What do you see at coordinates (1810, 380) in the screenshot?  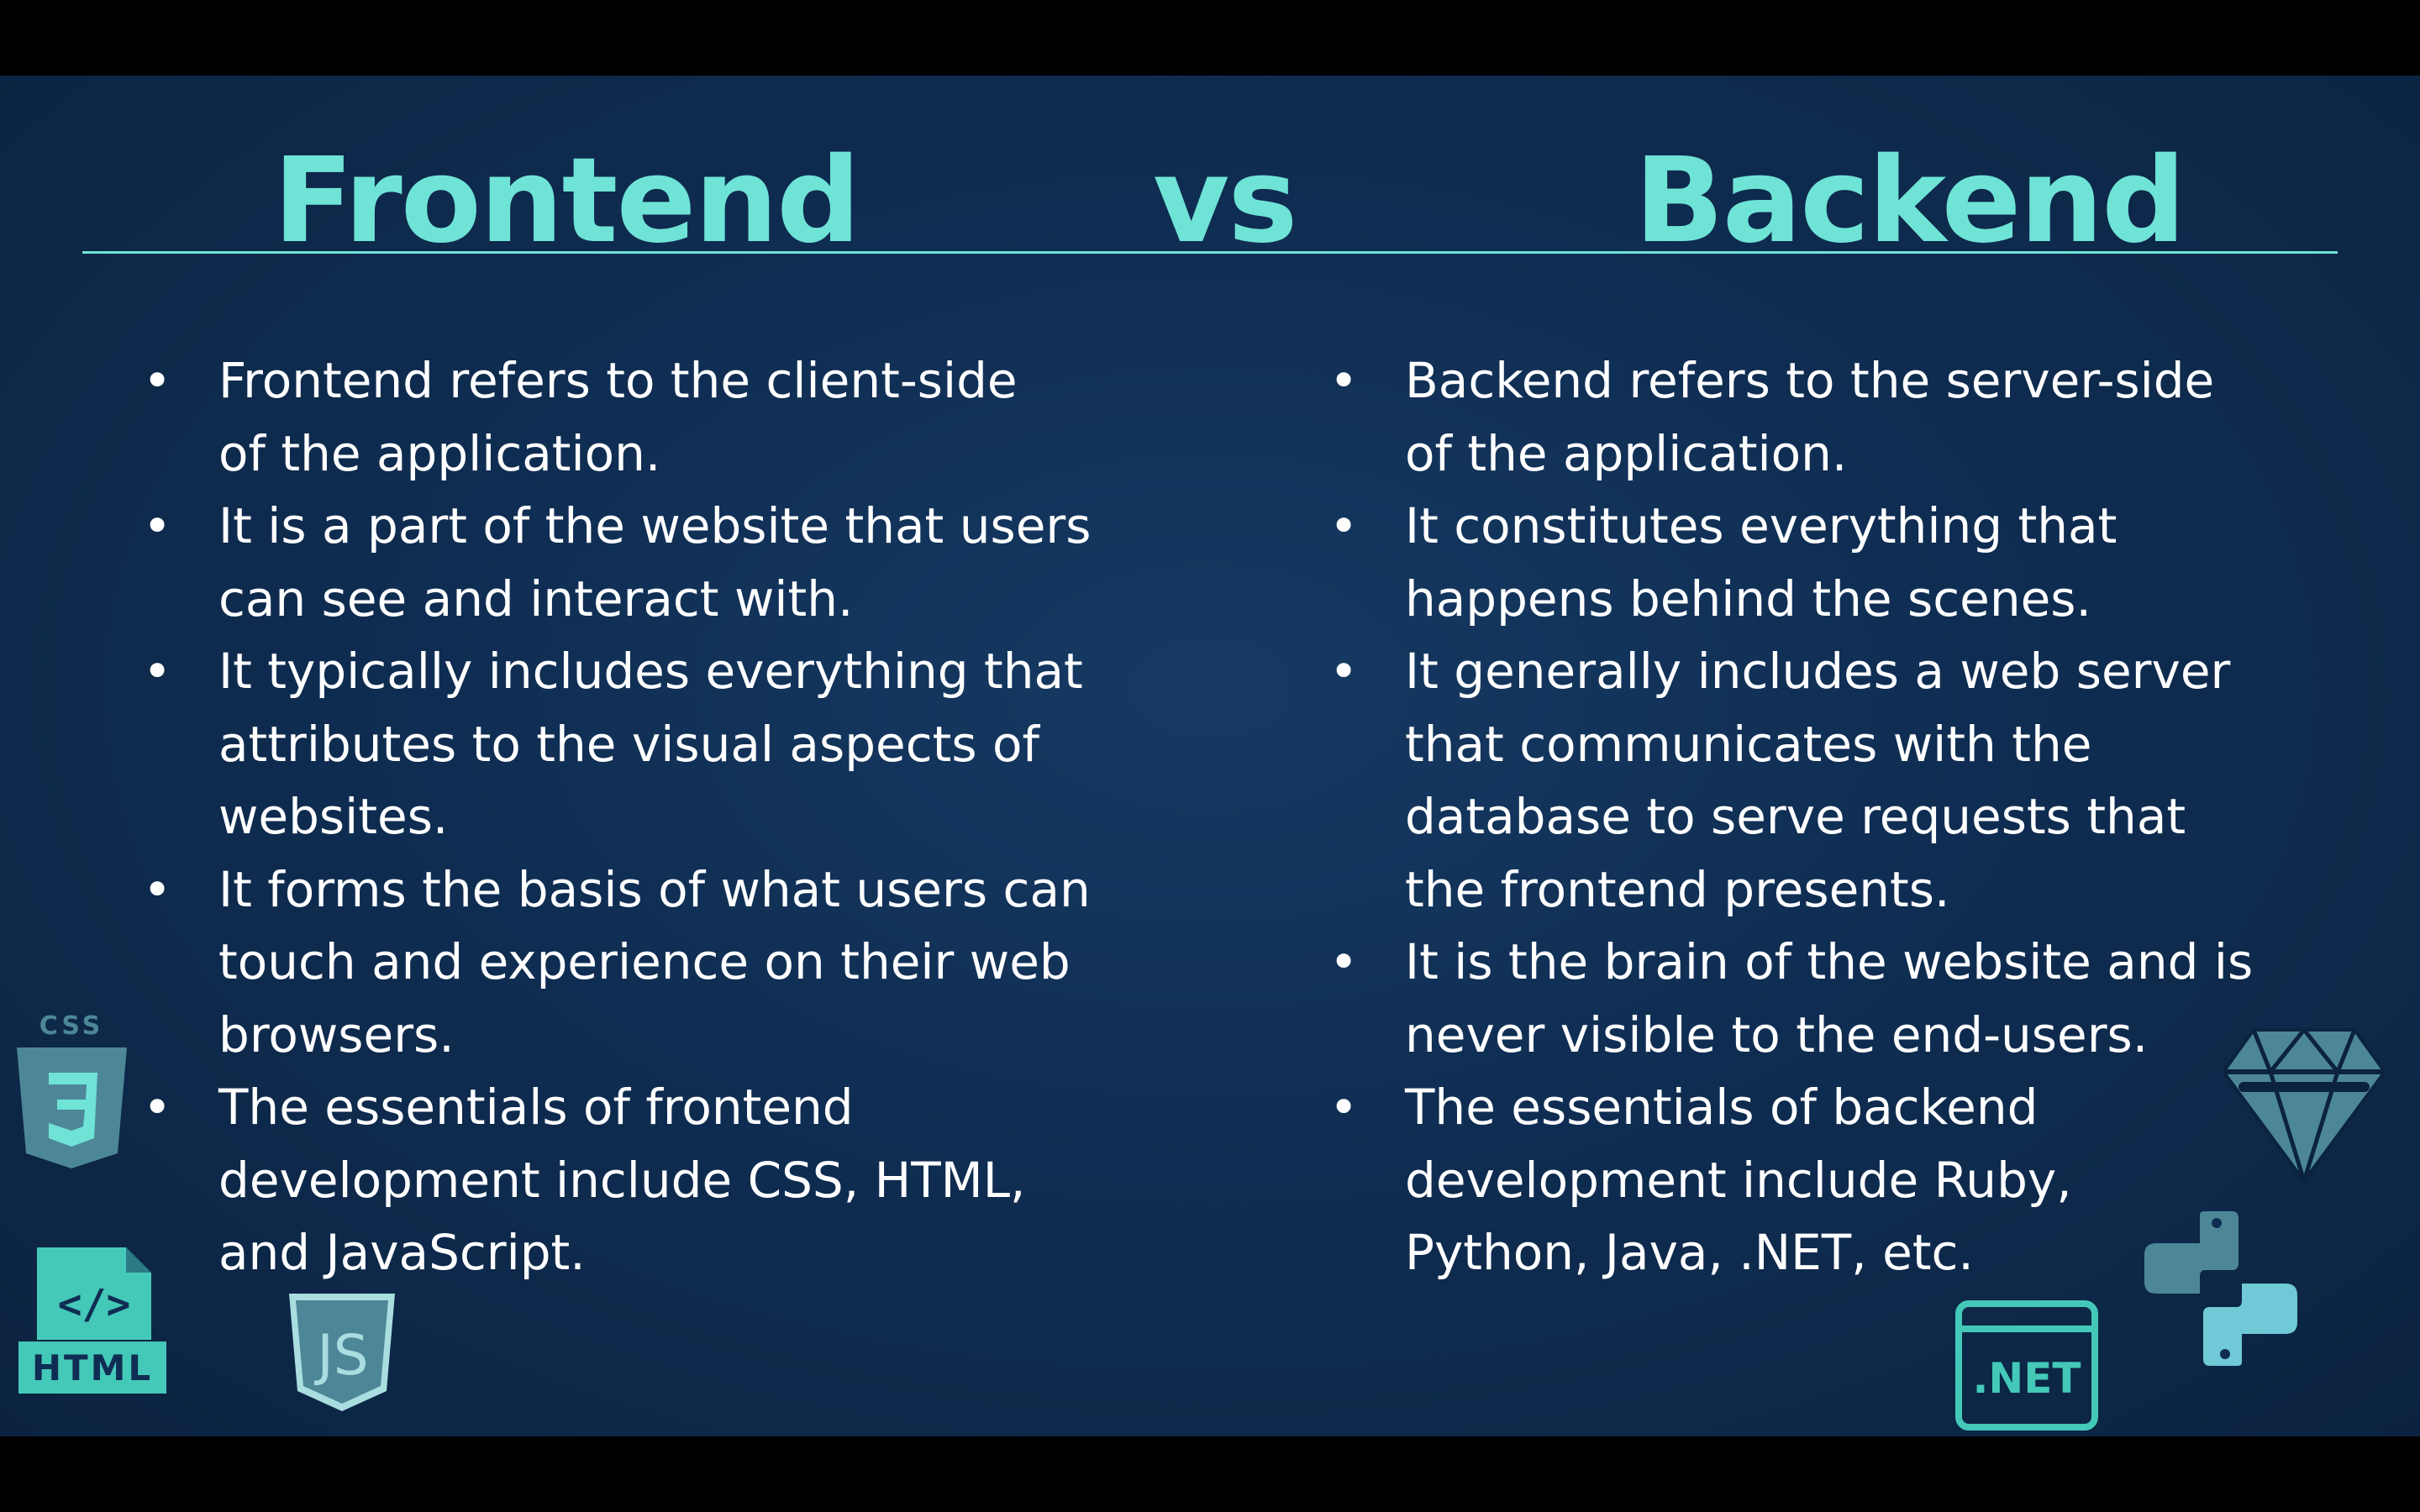 I see `bullet-line: Backend refers to the server-side` at bounding box center [1810, 380].